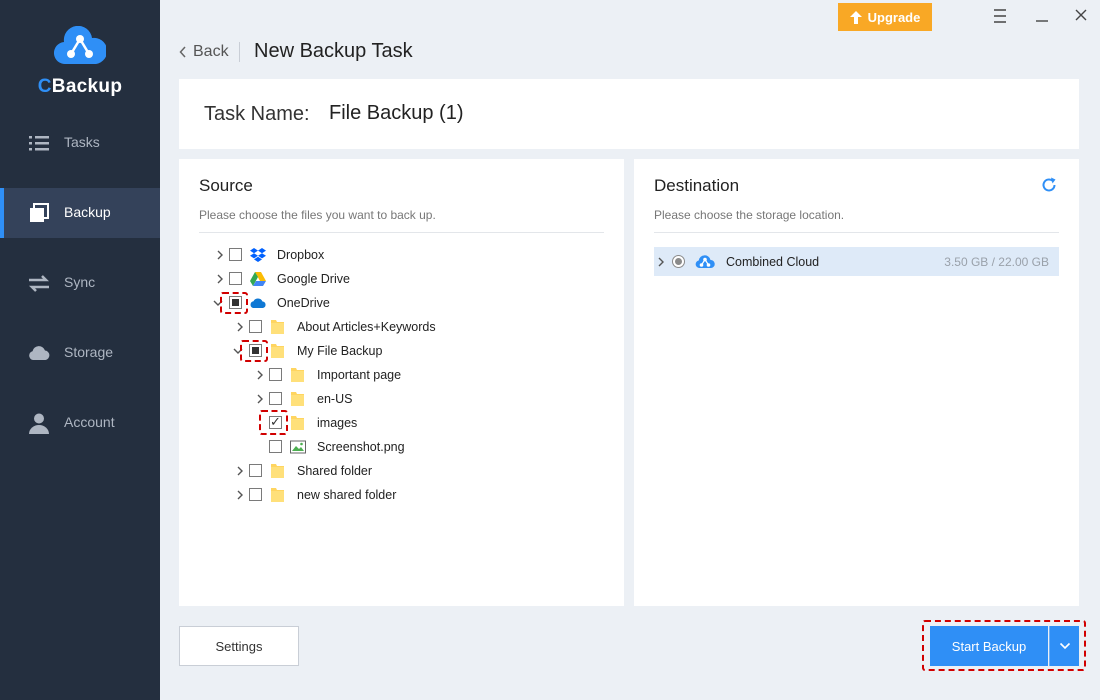 This screenshot has height=700, width=1100. What do you see at coordinates (366, 327) in the screenshot?
I see `tree-item-label: About Articles+Keywords` at bounding box center [366, 327].